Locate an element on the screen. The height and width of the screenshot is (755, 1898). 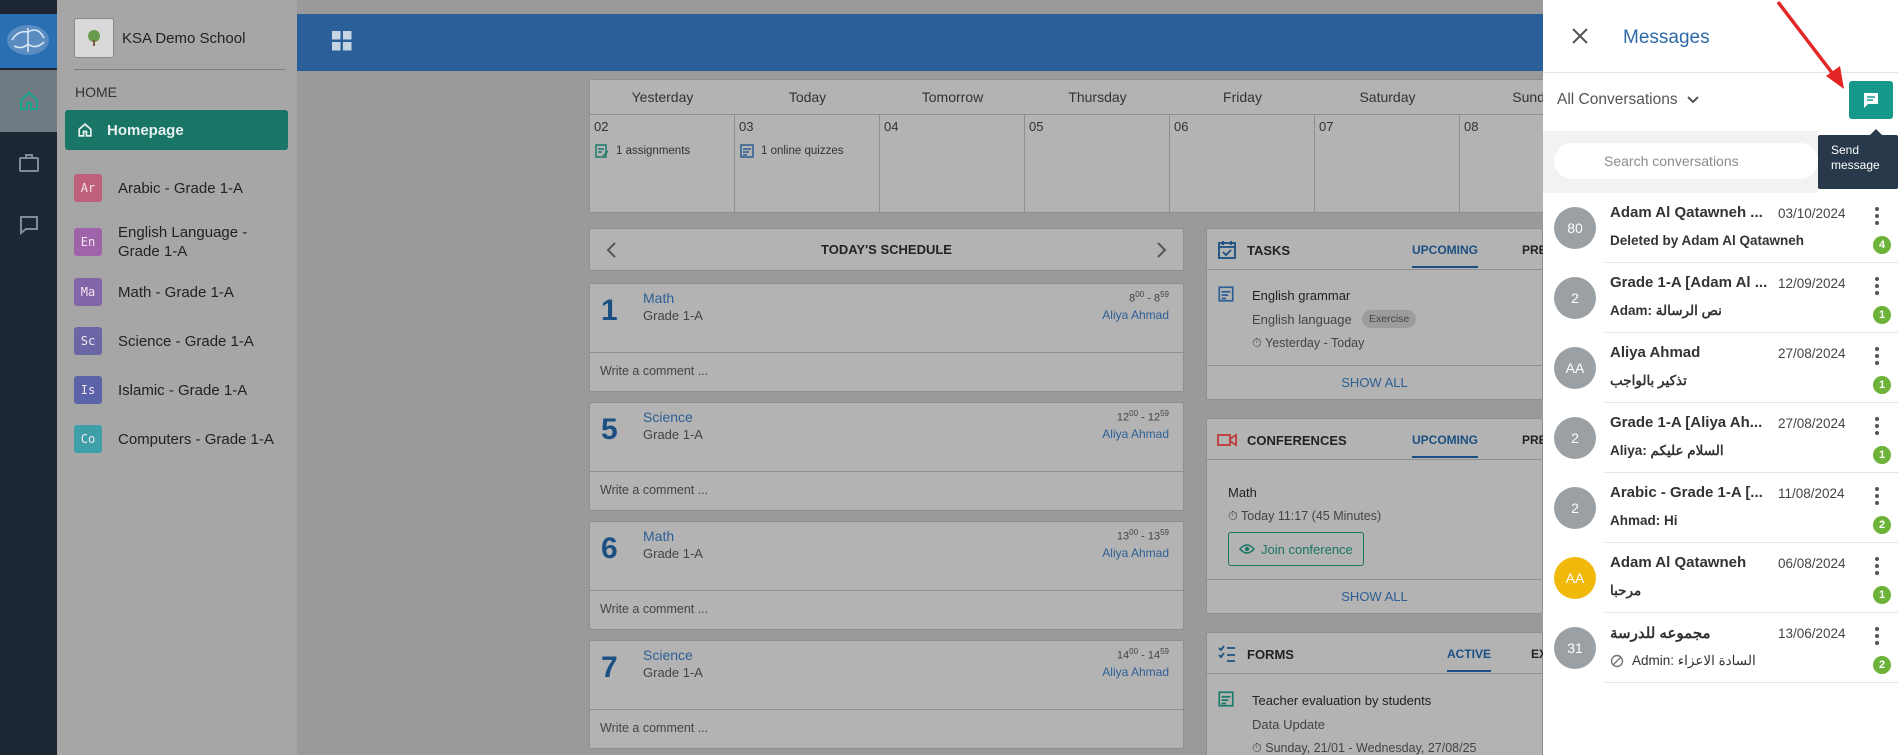
task-title: English grammar is located at coordinates (1301, 295).